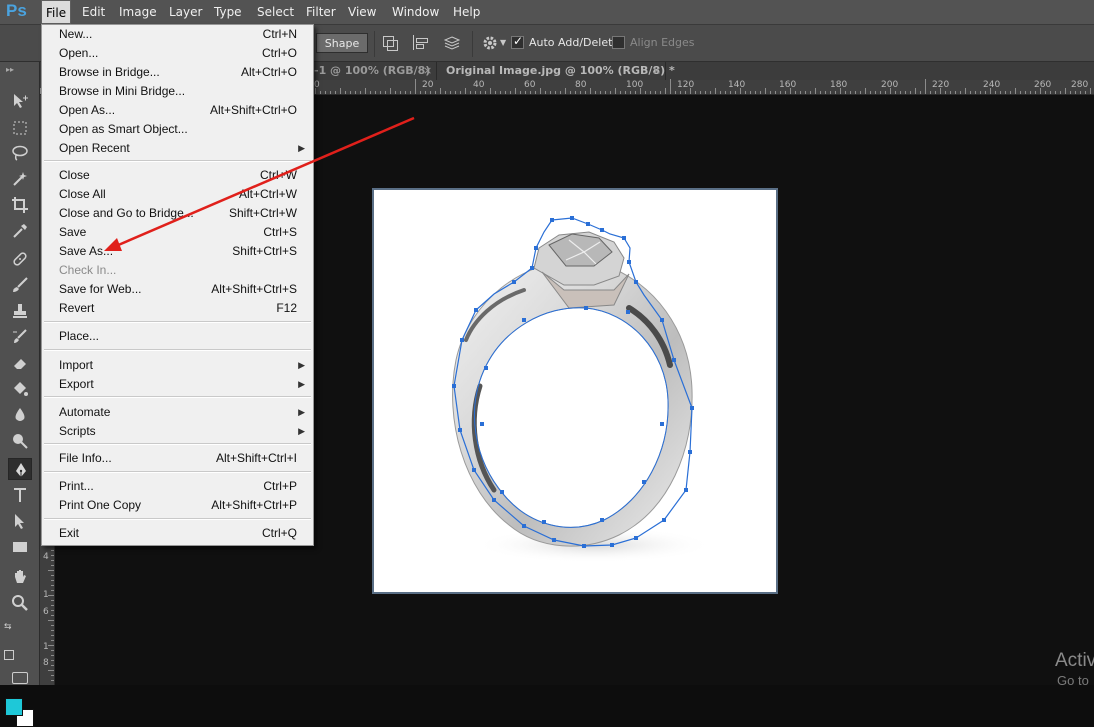 The width and height of the screenshot is (1094, 727). What do you see at coordinates (178, 110) in the screenshot?
I see `menu-item-open-as: Open As... Alt+Shift+Ctrl+O` at bounding box center [178, 110].